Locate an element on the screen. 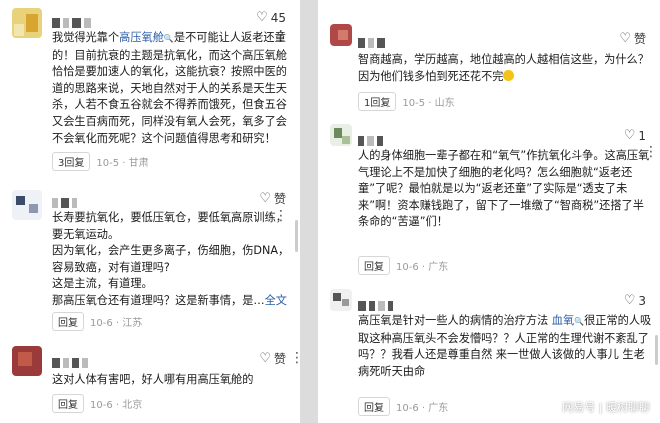 The height and width of the screenshot is (423, 660). comment-meta: 回复 10-6 · 江苏 is located at coordinates (97, 321).